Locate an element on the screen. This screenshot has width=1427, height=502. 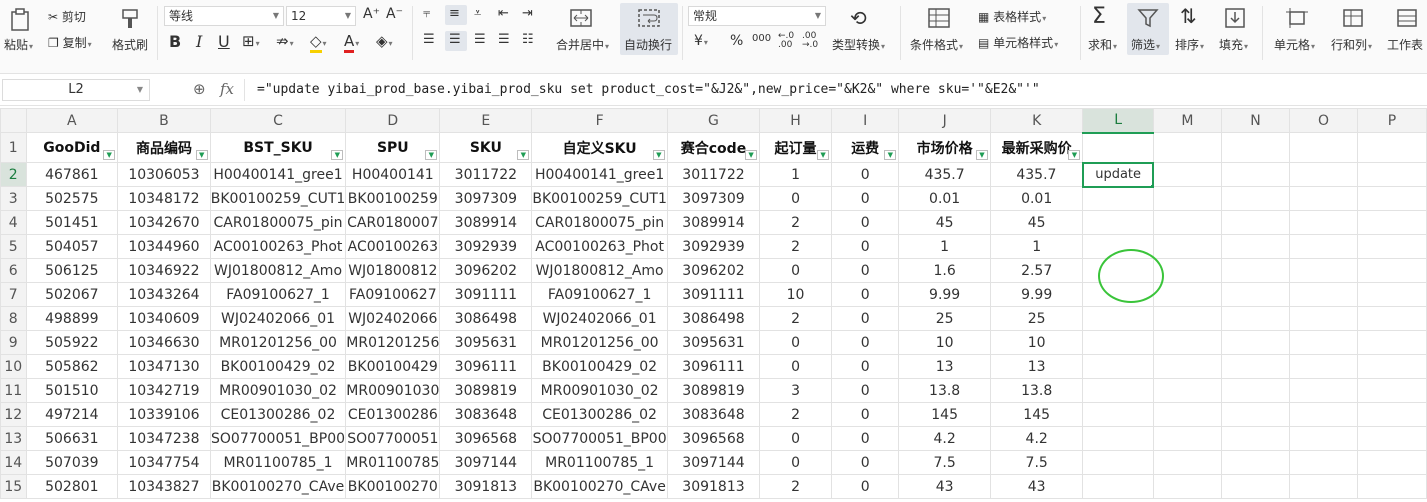
cell: 3083648 is located at coordinates (486, 414).